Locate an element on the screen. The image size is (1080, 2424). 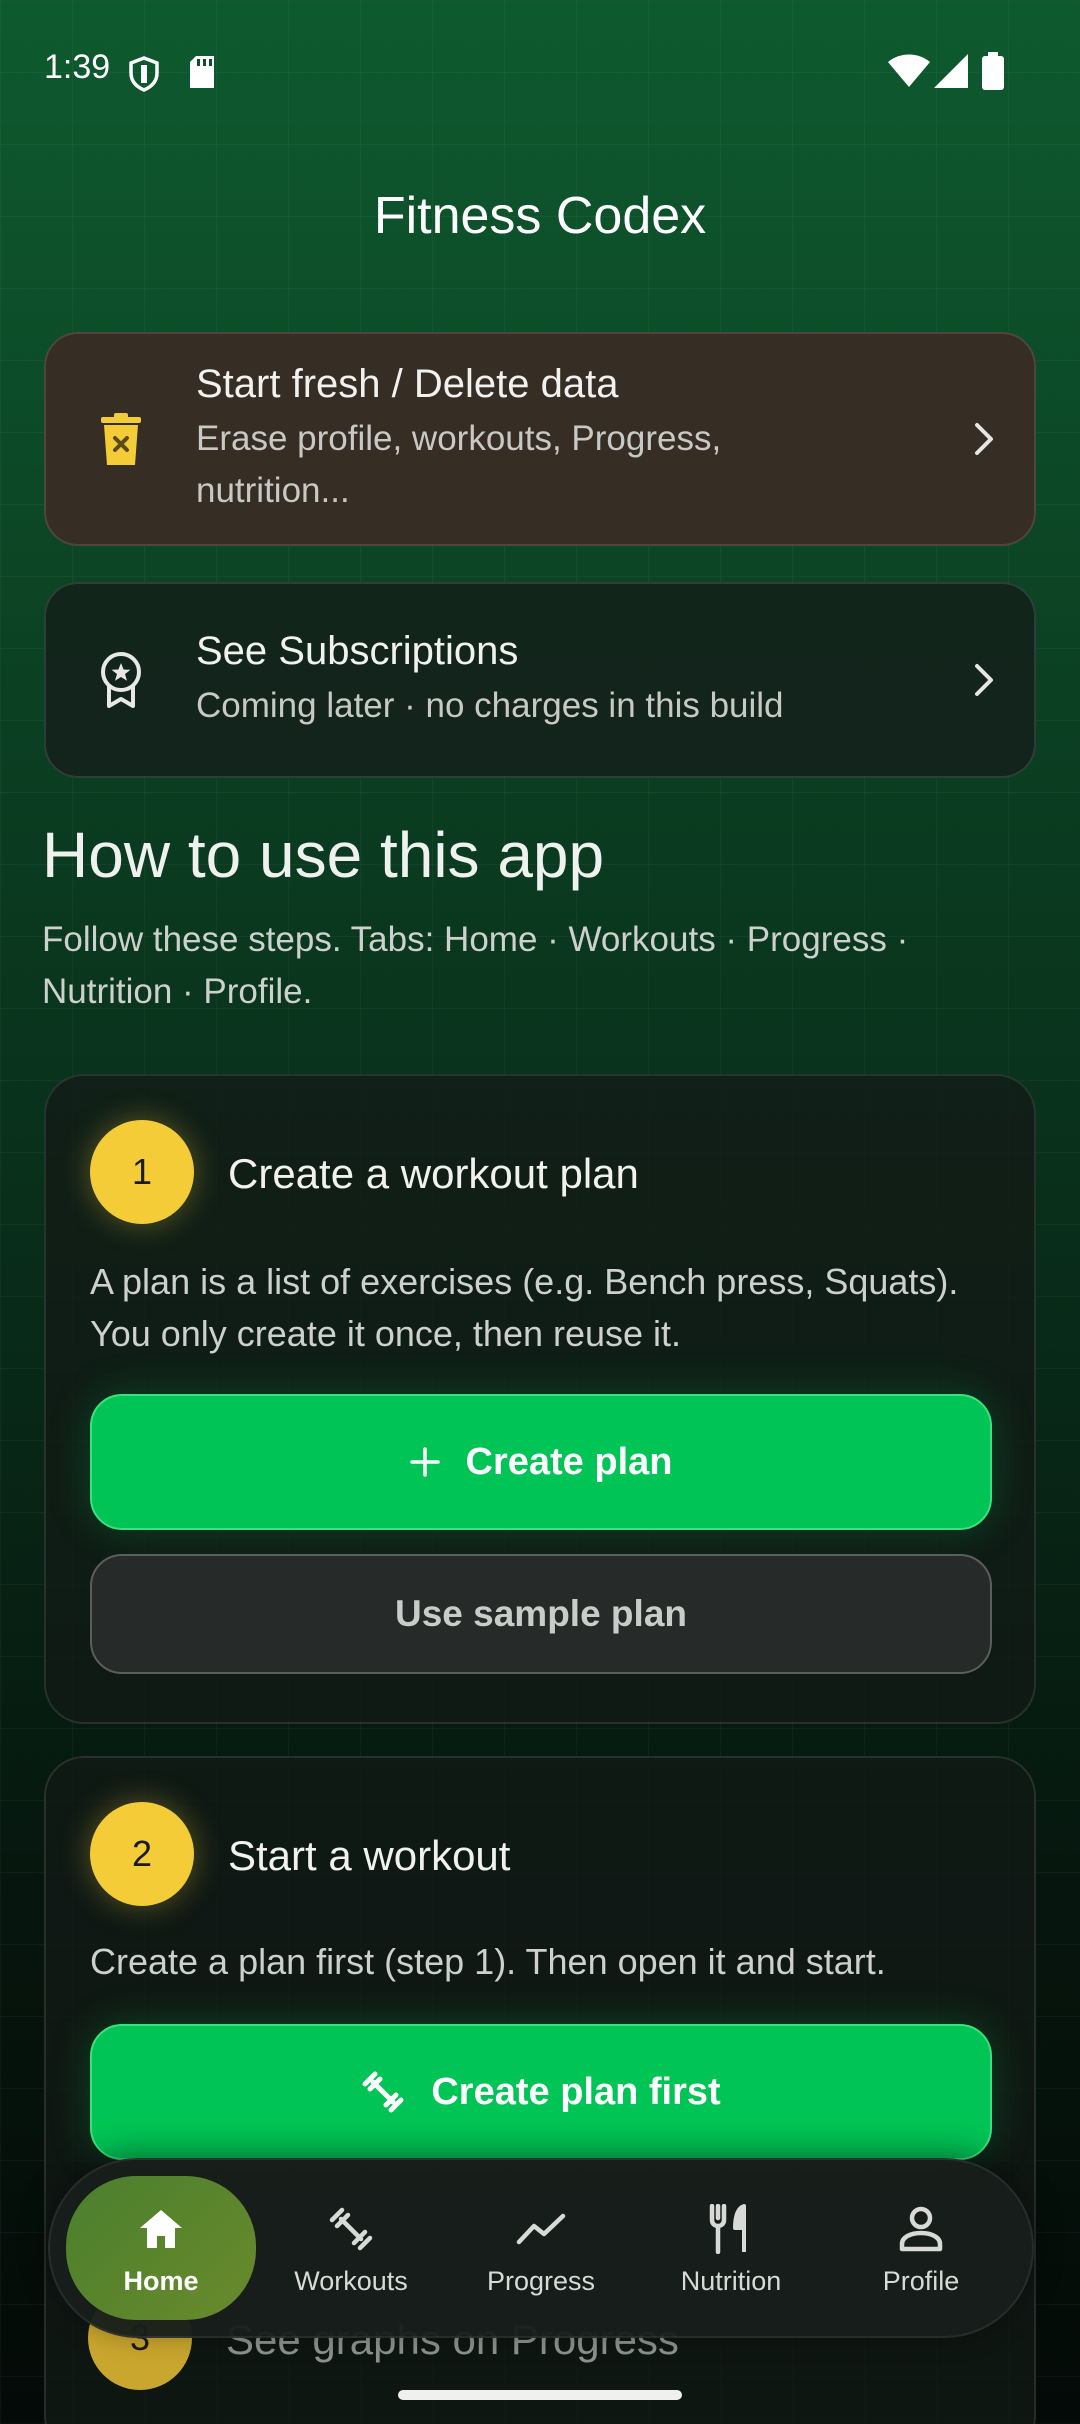
nav-item-profile: Profile is located at coordinates (921, 2248).